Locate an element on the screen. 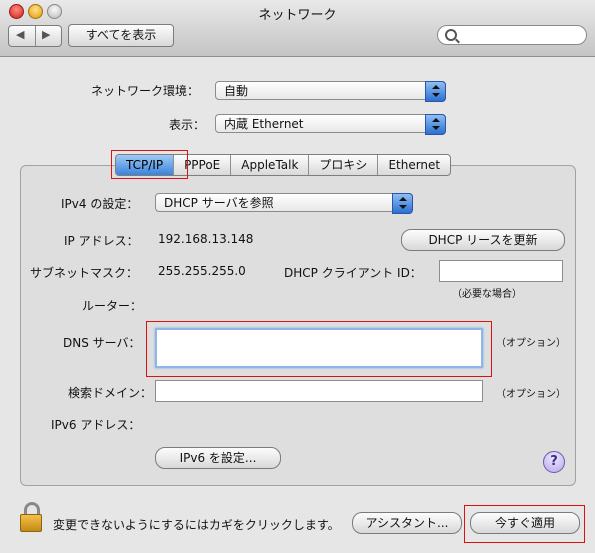 This screenshot has height=553, width=595. window-title: ネットワーク is located at coordinates (297, 15).